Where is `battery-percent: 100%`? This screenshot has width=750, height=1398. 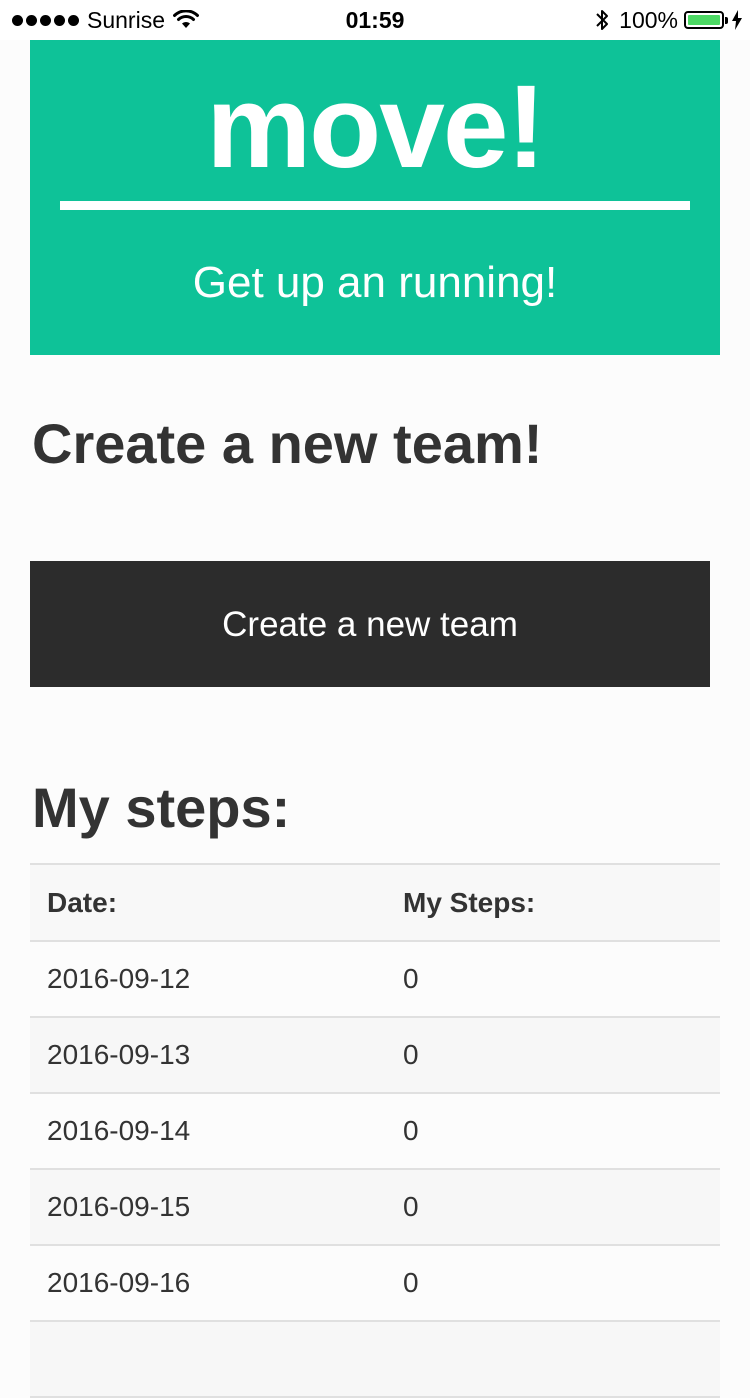
battery-percent: 100% is located at coordinates (648, 19).